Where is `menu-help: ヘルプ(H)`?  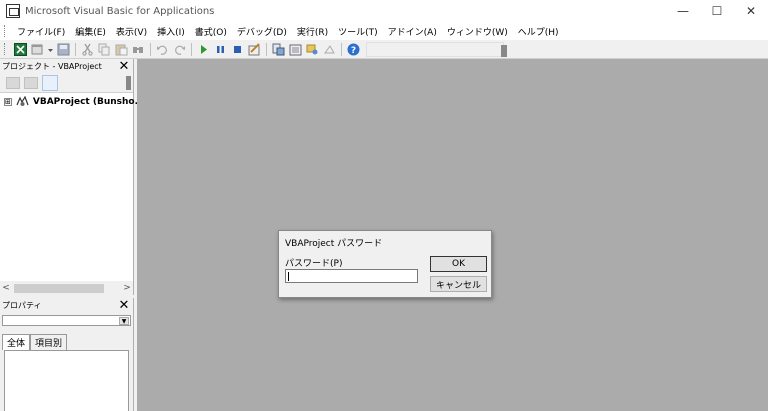
menu-help: ヘルプ(H) is located at coordinates (538, 31).